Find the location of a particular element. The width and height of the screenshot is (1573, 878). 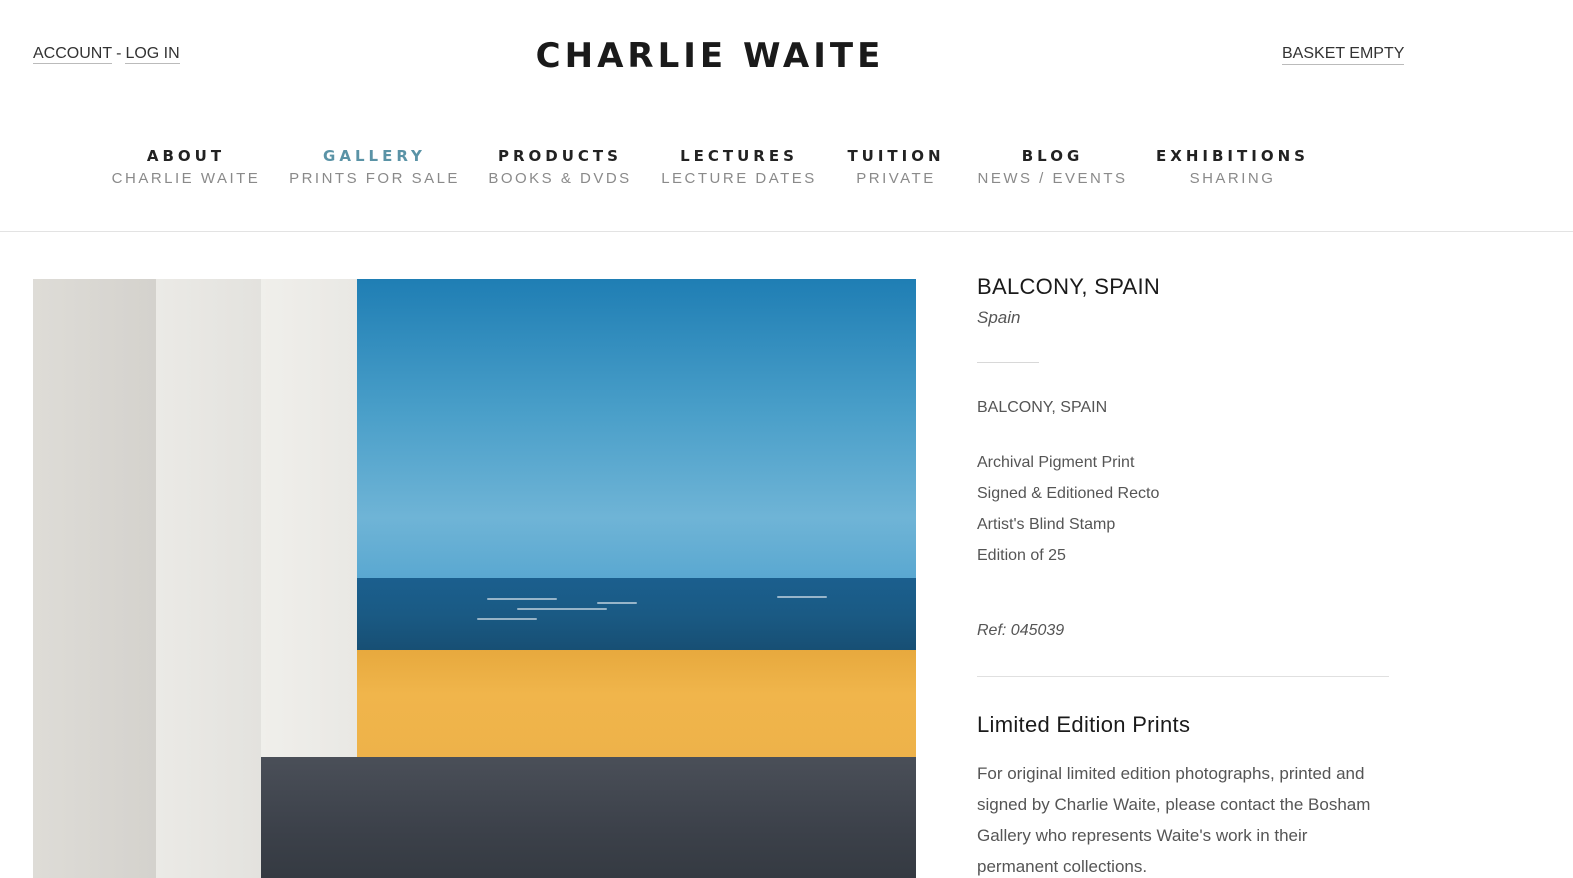

spec-line: Signed & Editioned Recto is located at coordinates (1068, 493).